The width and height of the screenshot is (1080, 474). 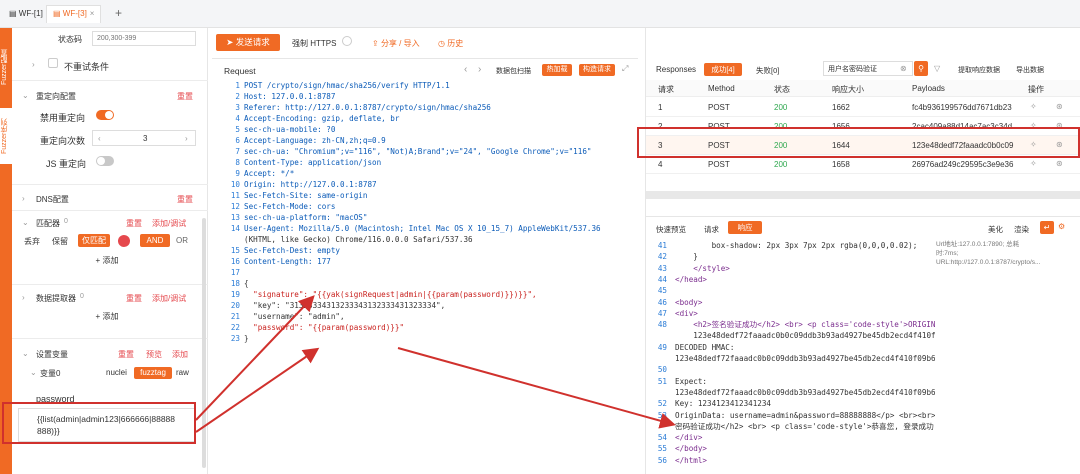 I want to click on response-line-text: DECODED HMAC:, so click(x=707, y=347).